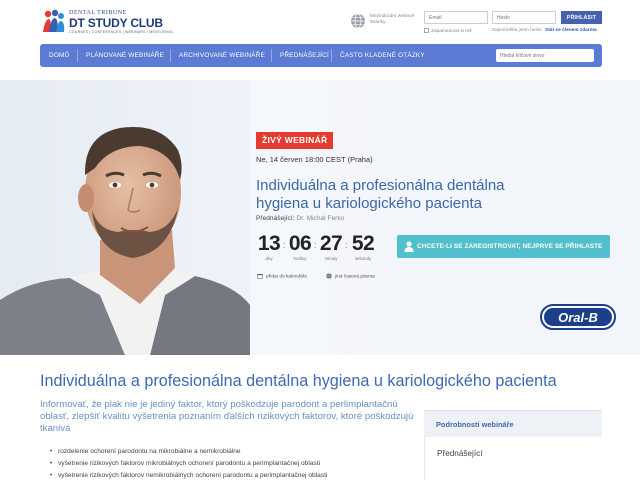 The image size is (640, 480). I want to click on live-webinar-badge: ŽIVÝ WEBINÁŘ, so click(295, 140).